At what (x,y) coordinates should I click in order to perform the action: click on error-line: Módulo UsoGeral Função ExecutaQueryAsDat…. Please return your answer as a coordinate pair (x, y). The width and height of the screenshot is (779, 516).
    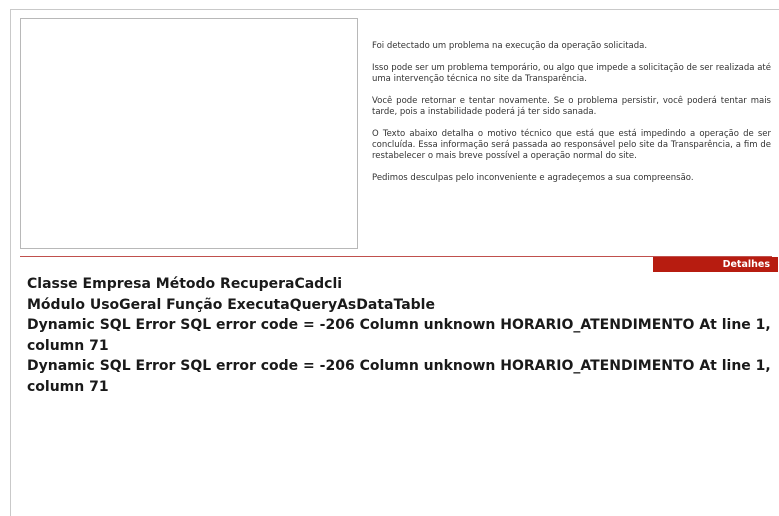
    Looking at the image, I should click on (231, 304).